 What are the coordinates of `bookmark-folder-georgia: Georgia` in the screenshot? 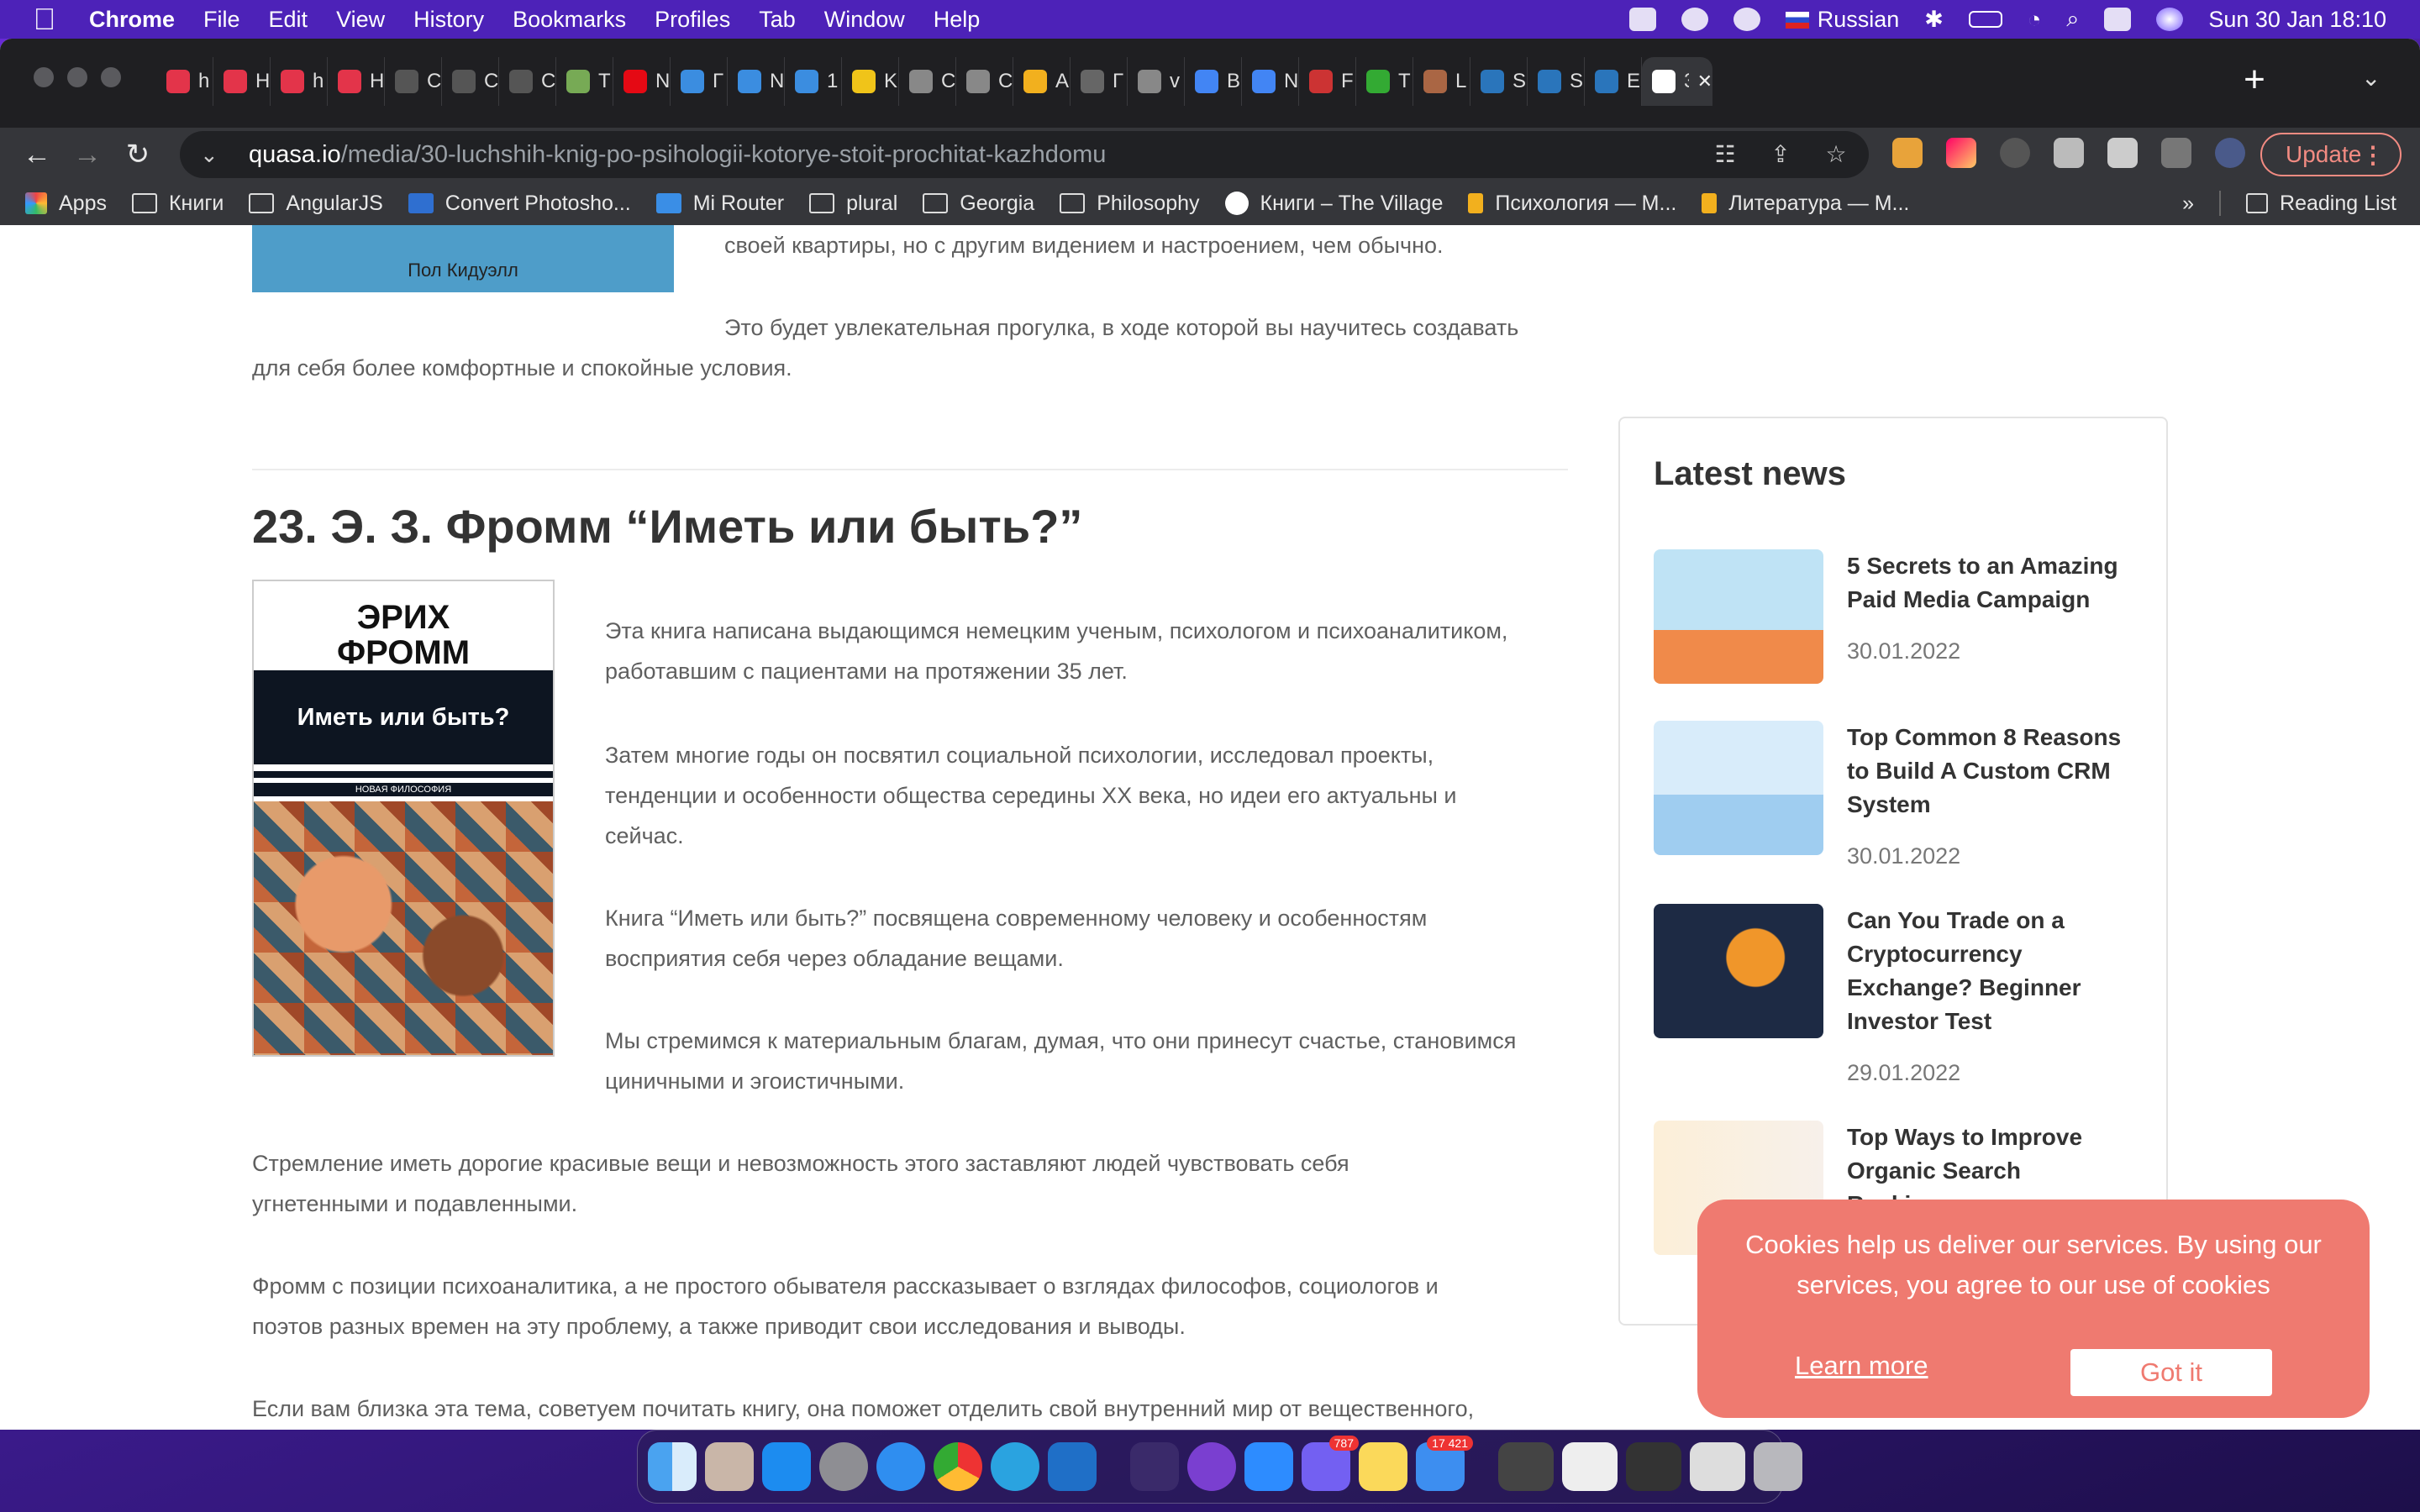 It's located at (978, 204).